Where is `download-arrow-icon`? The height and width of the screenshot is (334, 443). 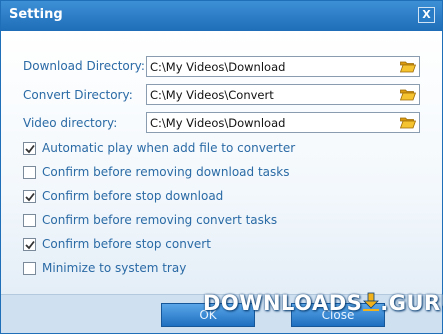 download-arrow-icon is located at coordinates (371, 301).